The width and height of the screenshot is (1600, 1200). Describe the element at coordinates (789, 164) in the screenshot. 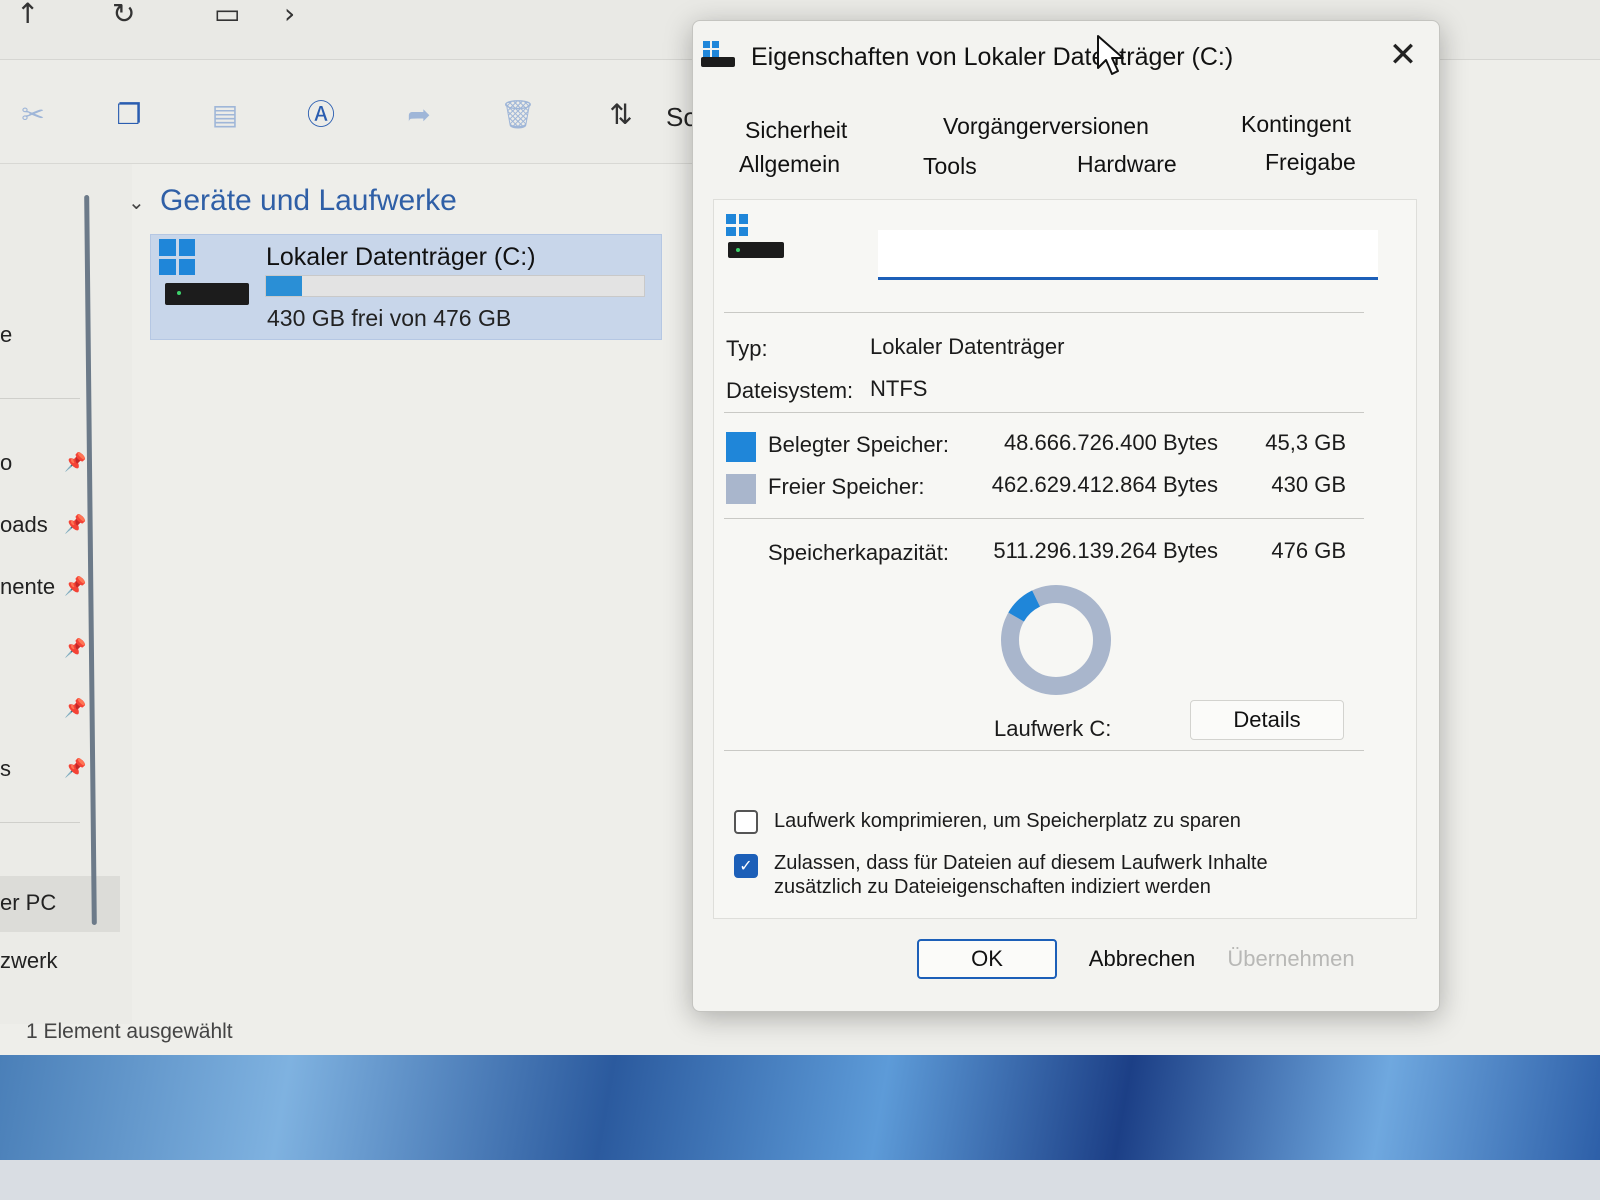

I see `tab-general: Allgemein` at that location.